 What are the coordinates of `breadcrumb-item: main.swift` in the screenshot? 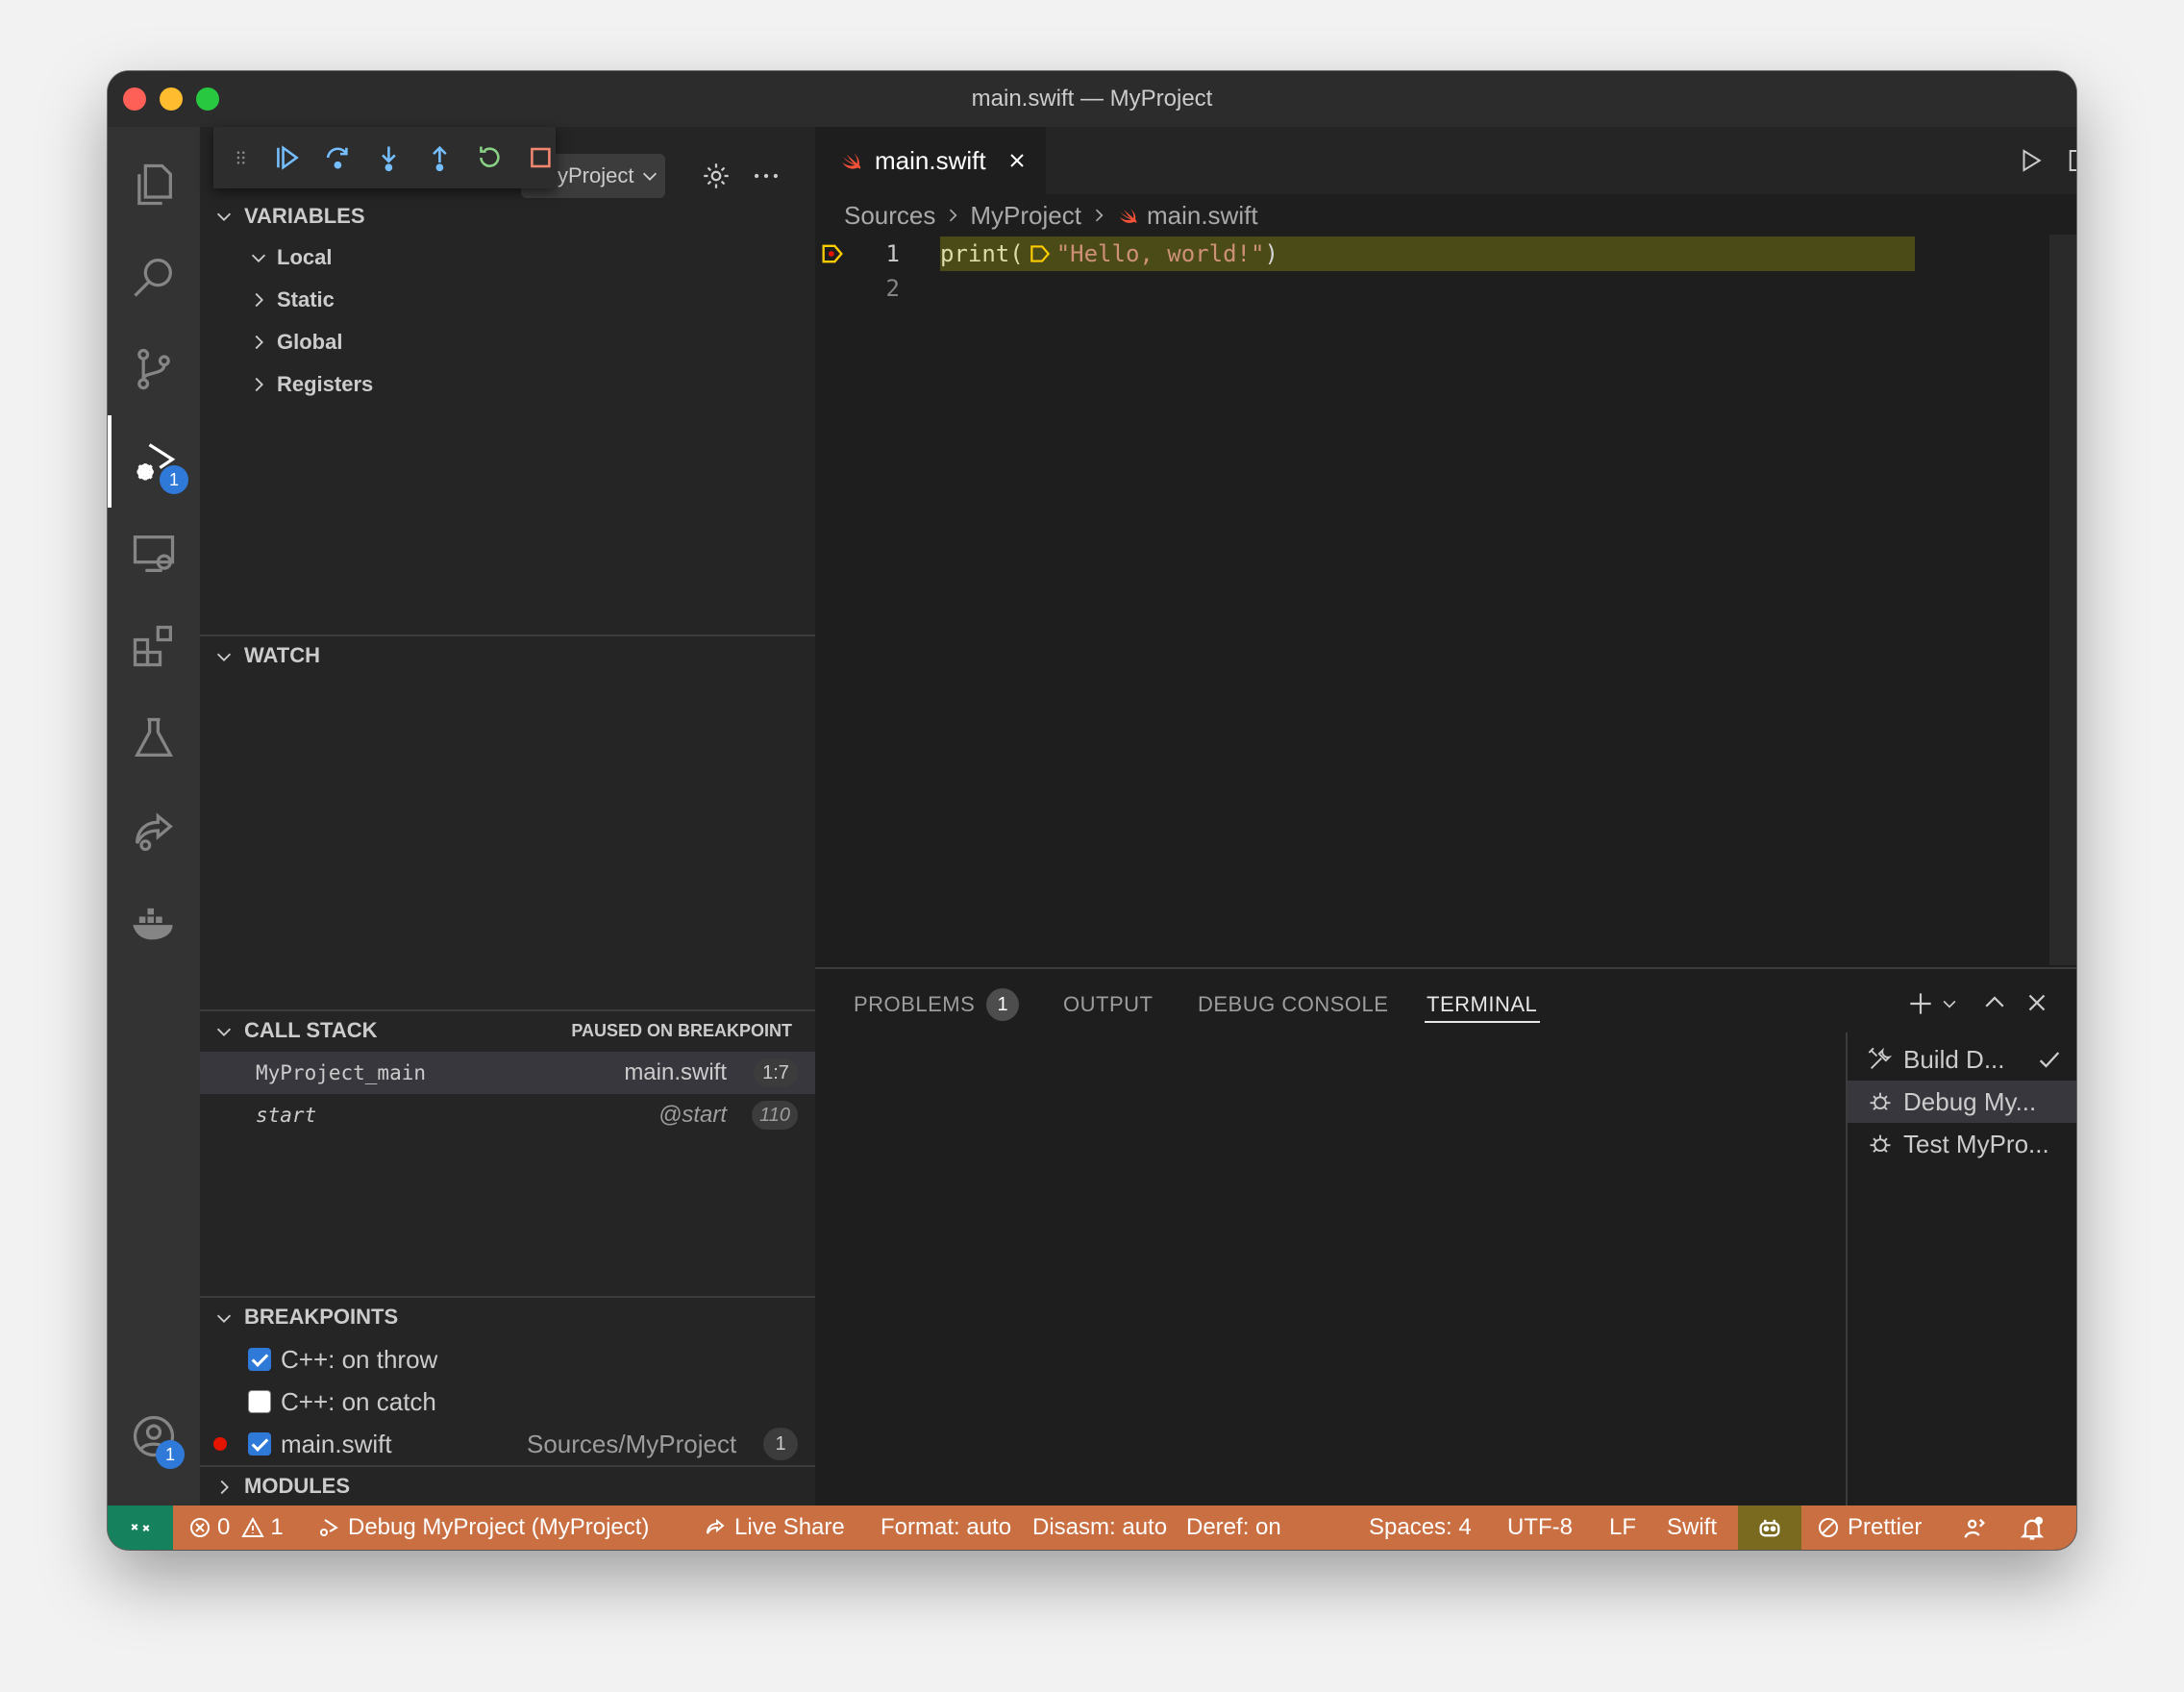 It's located at (1202, 216).